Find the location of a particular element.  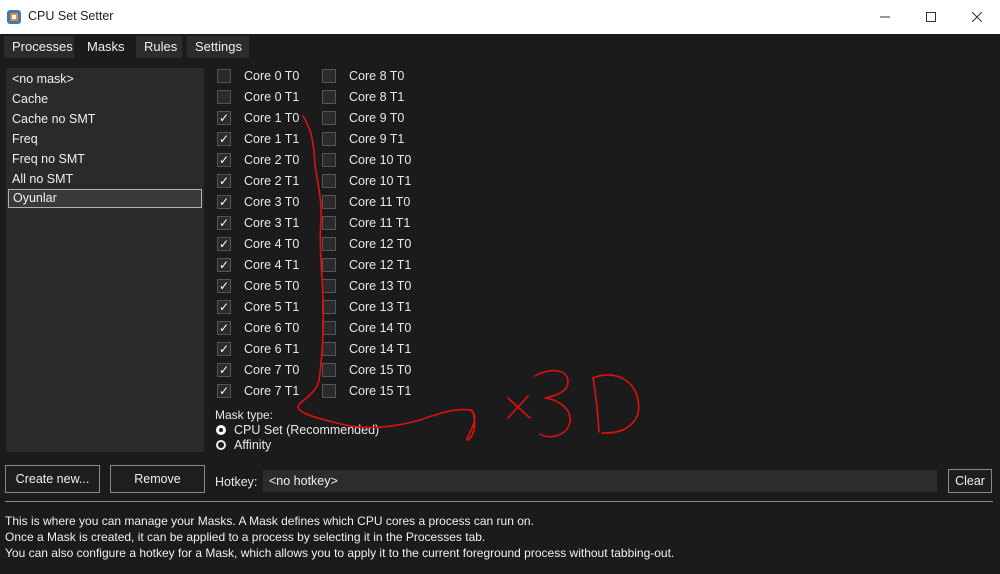

minimize-button is located at coordinates (885, 17).